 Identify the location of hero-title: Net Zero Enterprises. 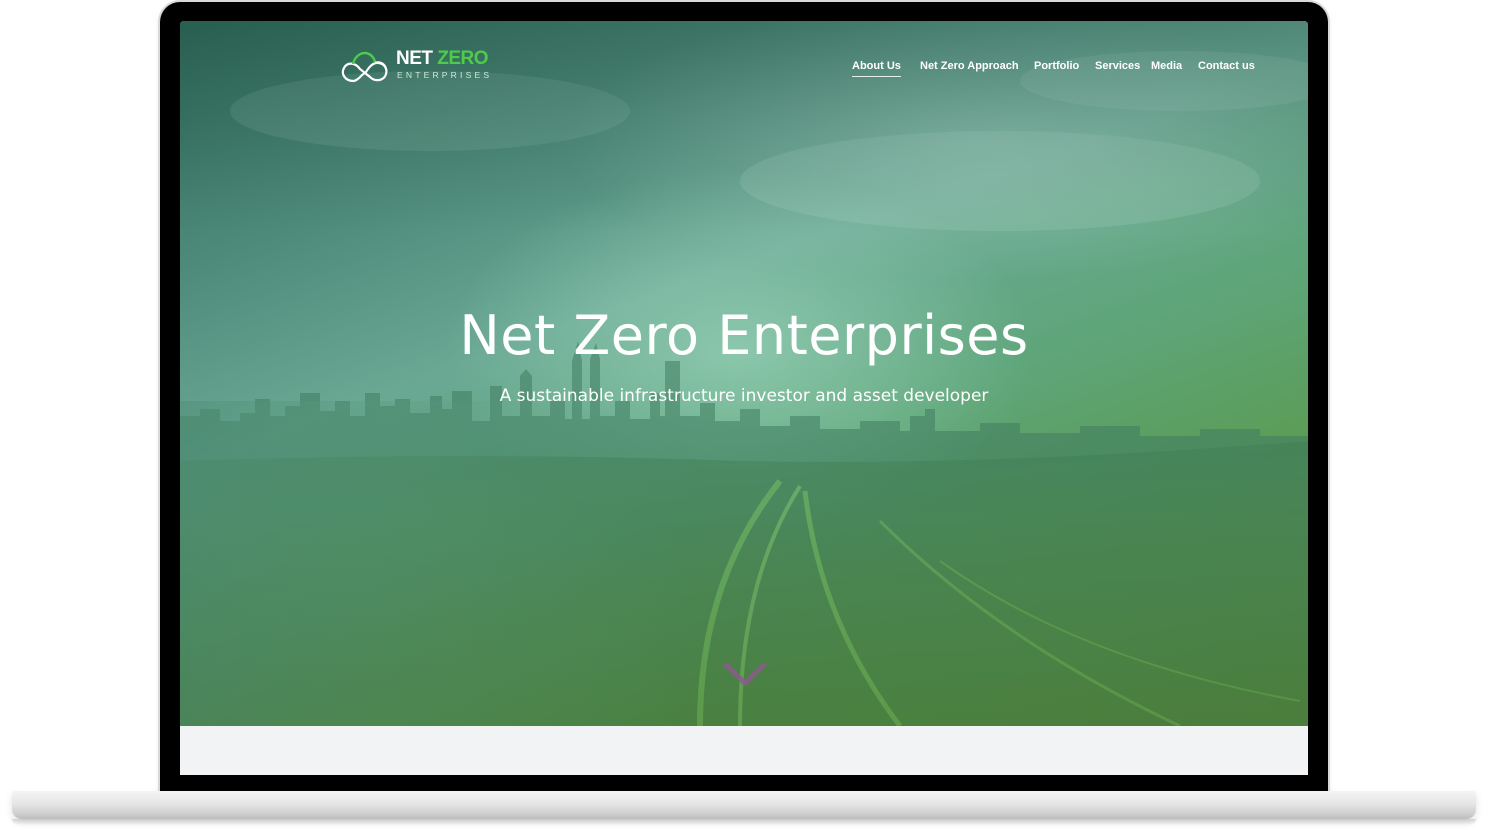
(744, 335).